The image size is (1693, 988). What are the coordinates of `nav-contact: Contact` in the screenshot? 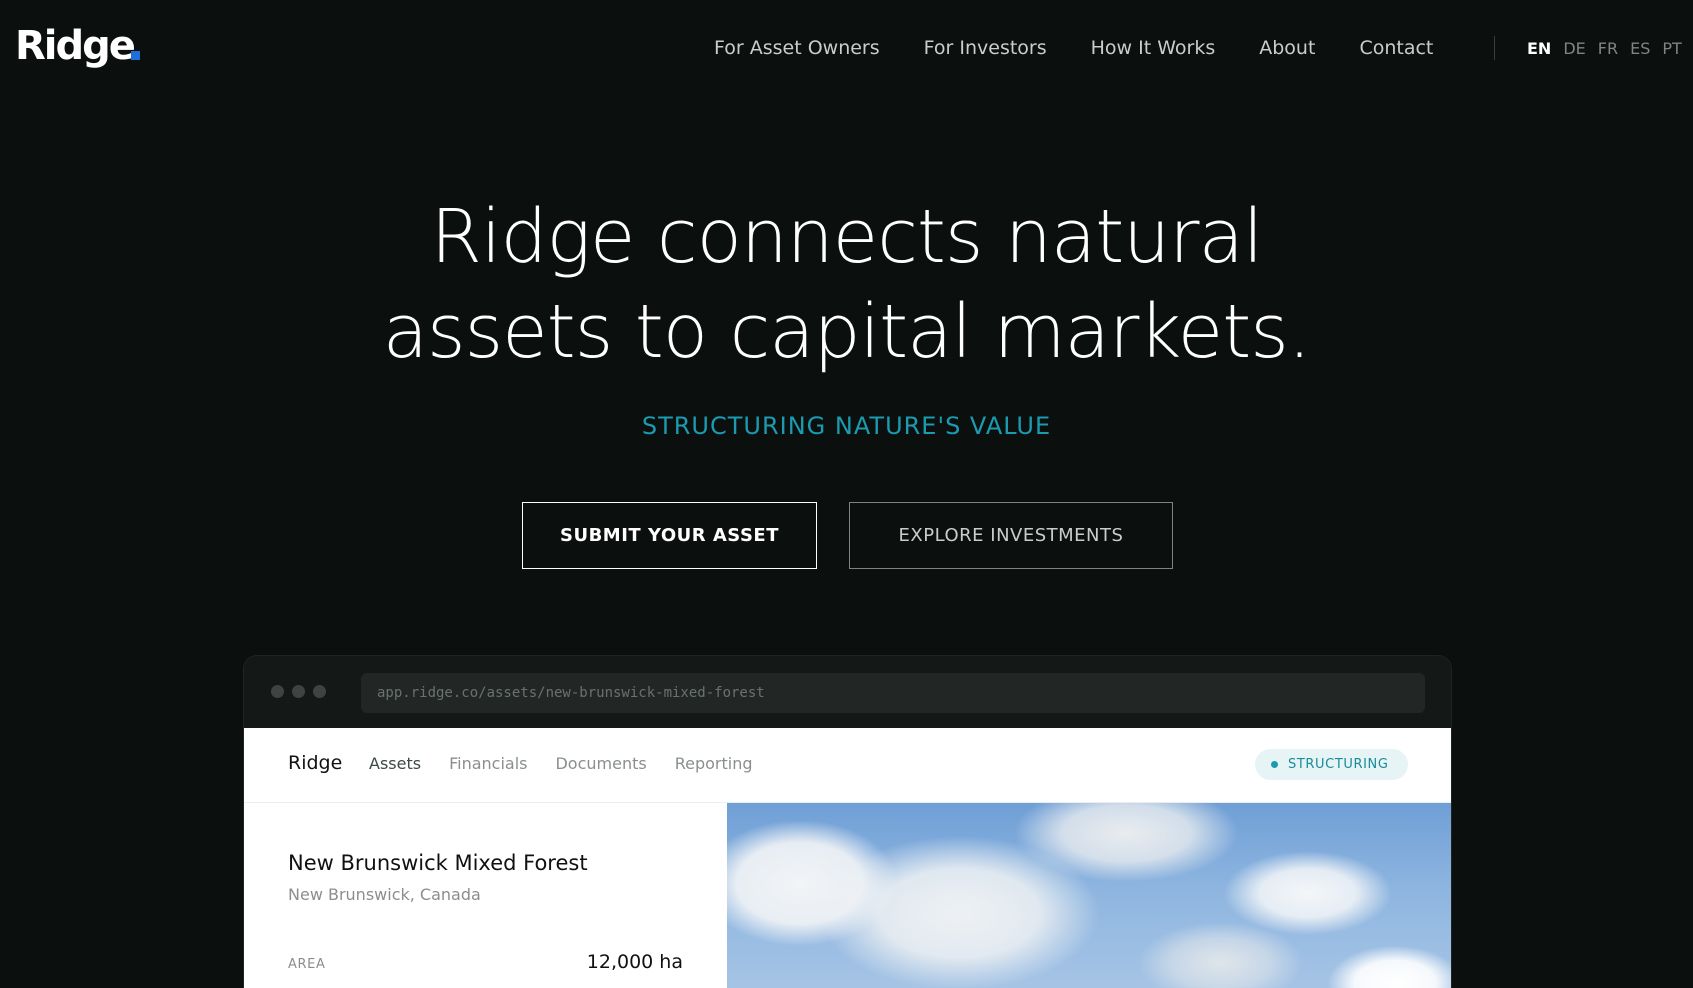 It's located at (1396, 48).